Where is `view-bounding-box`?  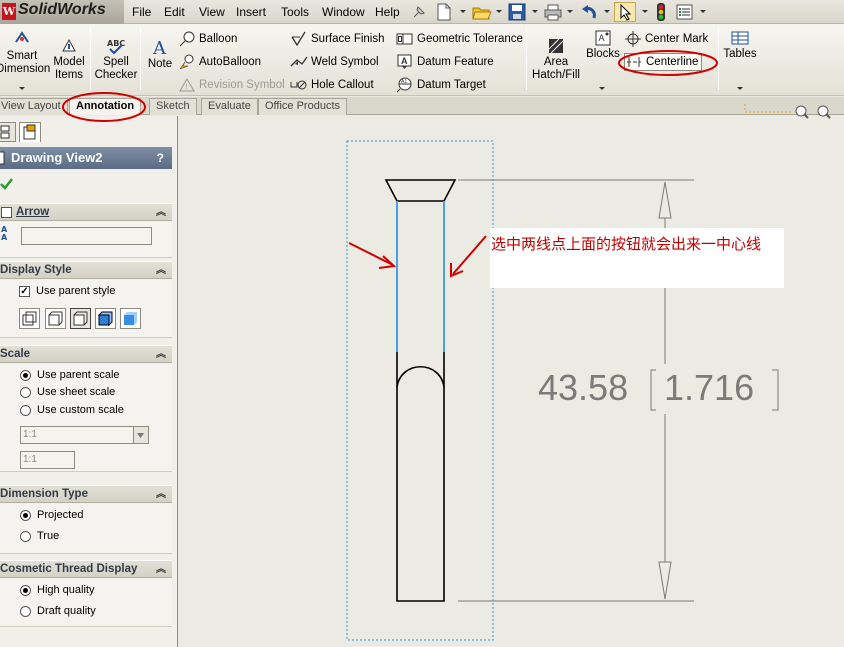
view-bounding-box is located at coordinates (420, 390).